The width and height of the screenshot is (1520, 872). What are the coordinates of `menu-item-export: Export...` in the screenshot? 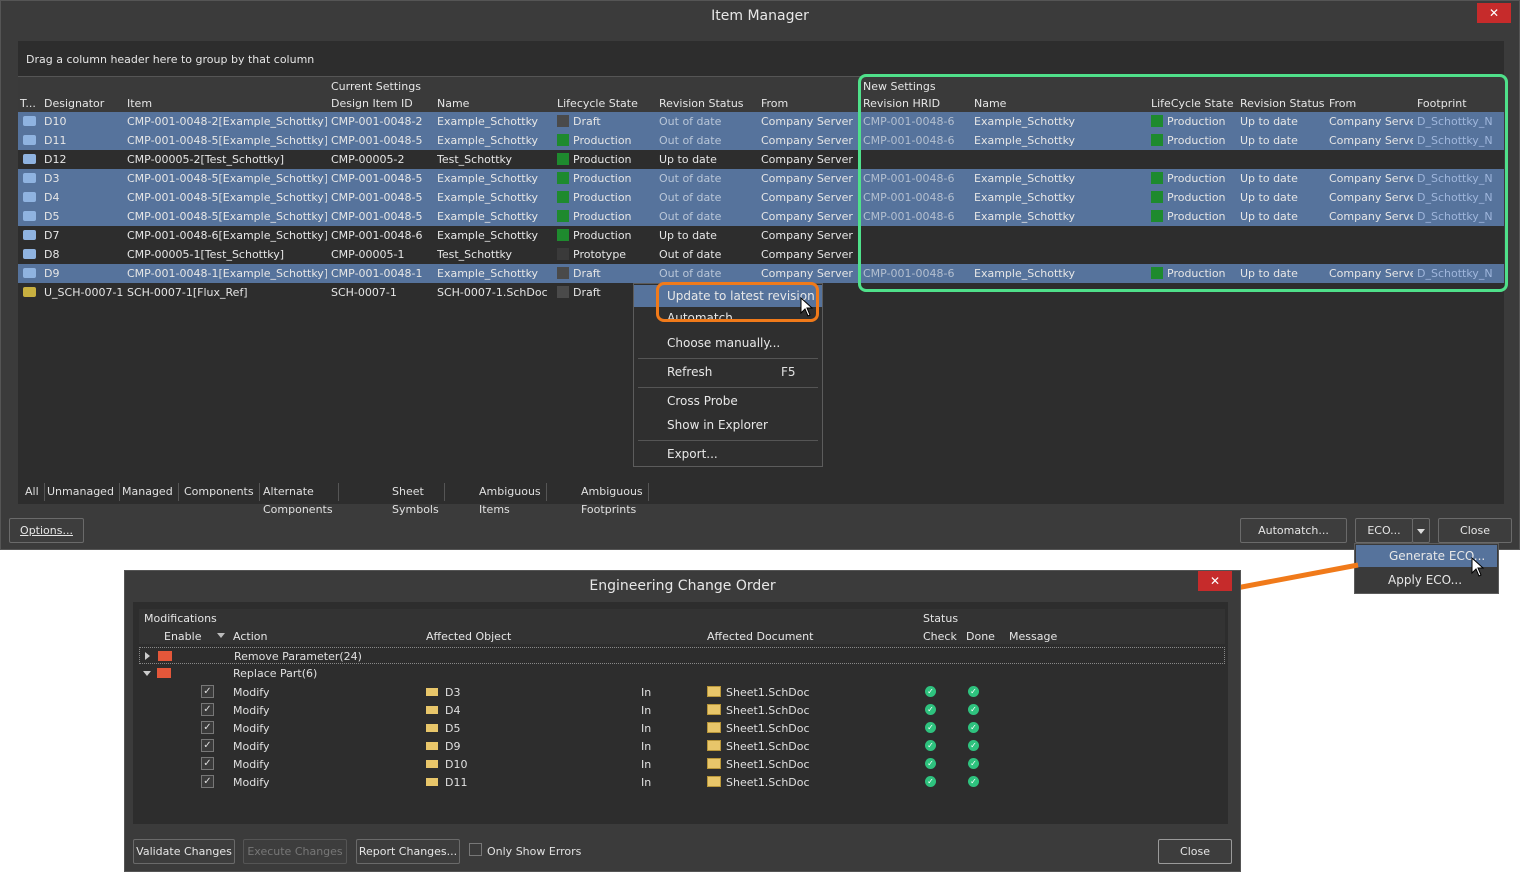 It's located at (728, 454).